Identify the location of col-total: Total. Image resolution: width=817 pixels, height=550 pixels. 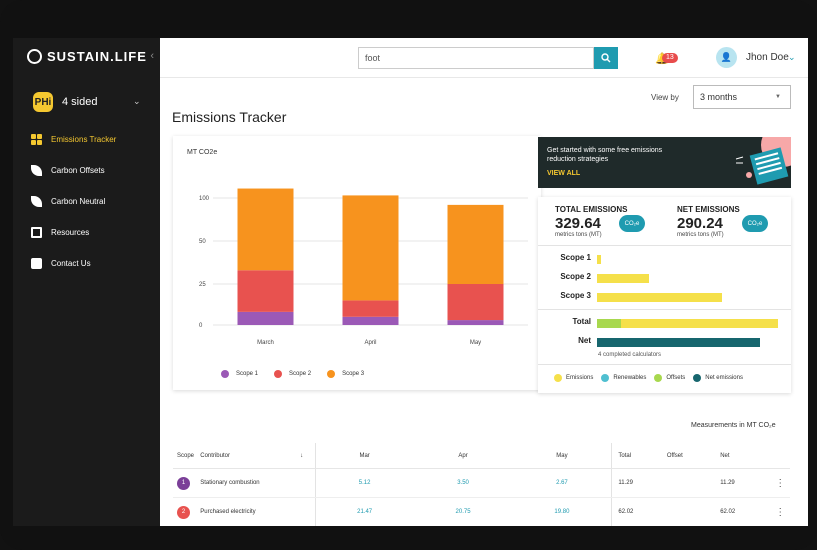
(638, 455).